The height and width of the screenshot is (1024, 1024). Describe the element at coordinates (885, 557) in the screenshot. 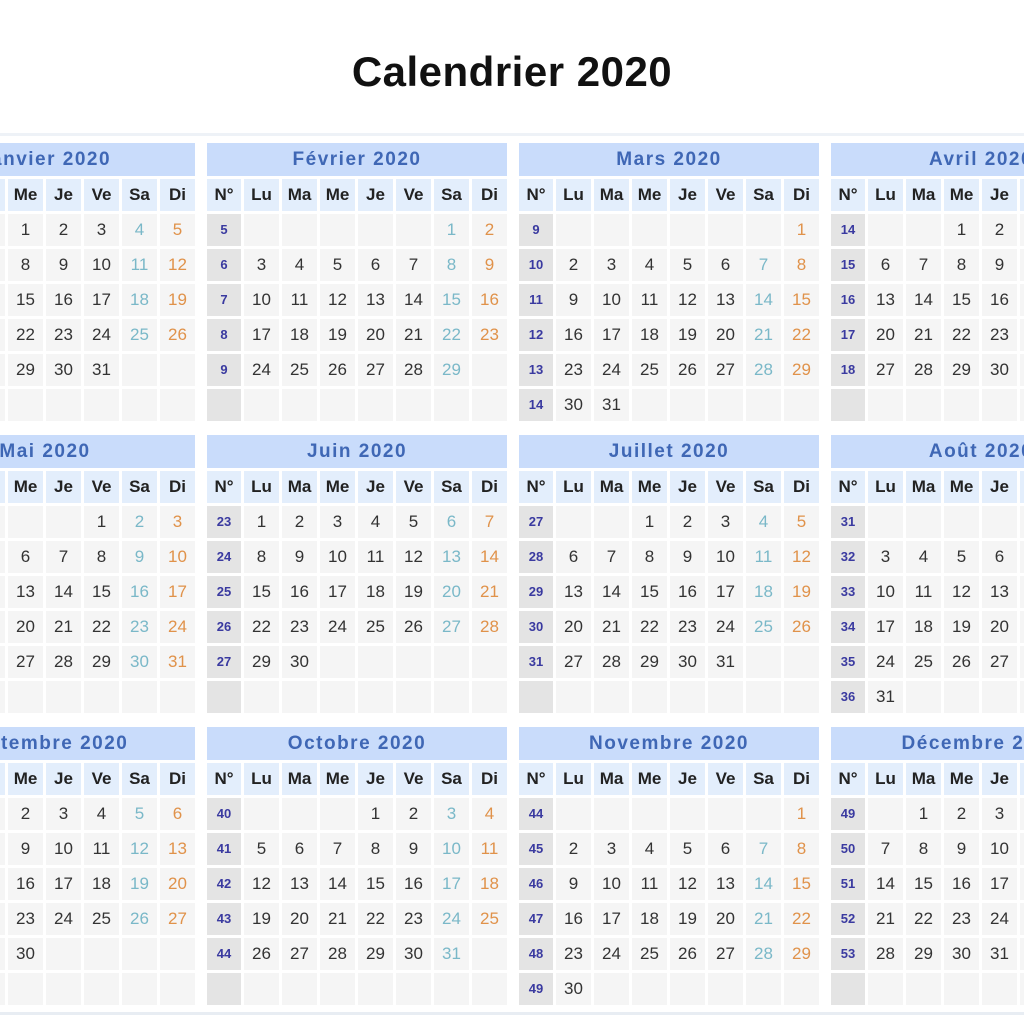

I see `day-cell: 3` at that location.